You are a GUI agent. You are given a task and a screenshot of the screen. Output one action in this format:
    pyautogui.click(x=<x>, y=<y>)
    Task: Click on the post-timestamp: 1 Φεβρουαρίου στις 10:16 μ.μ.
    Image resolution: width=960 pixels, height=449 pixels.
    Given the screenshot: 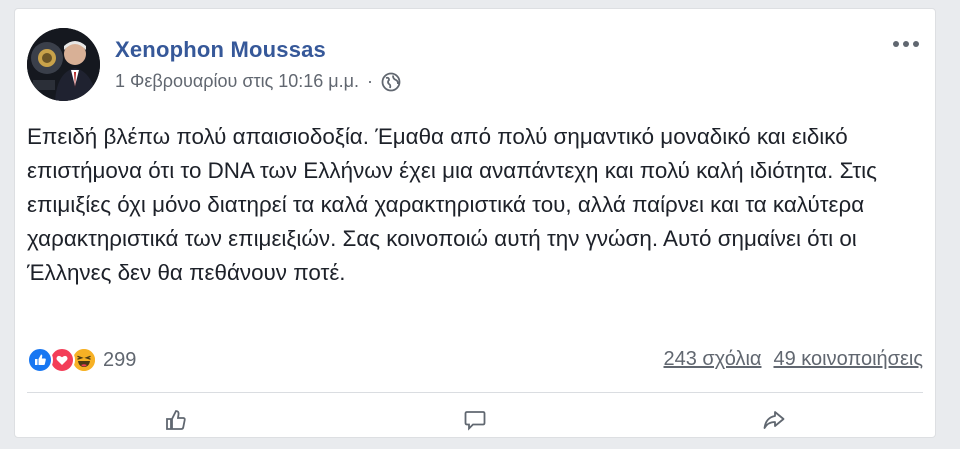 What is the action you would take?
    pyautogui.click(x=237, y=81)
    